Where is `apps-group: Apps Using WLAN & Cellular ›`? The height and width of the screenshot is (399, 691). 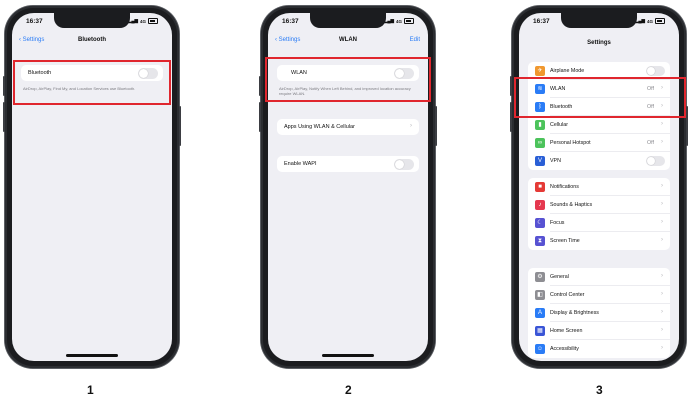 apps-group: Apps Using WLAN & Cellular › is located at coordinates (348, 127).